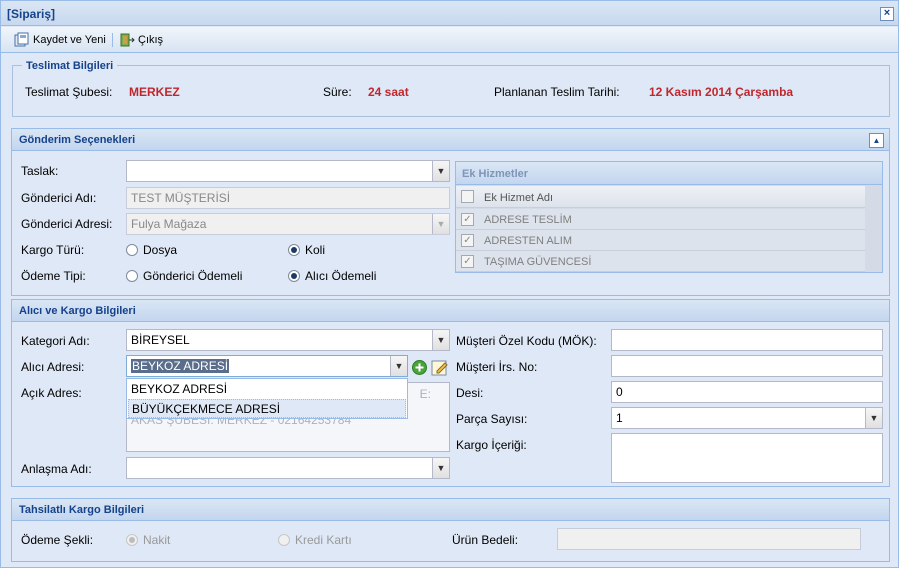  Describe the element at coordinates (557, 92) in the screenshot. I see `planned-date-label: Planlanan Teslim Tarihi:` at that location.